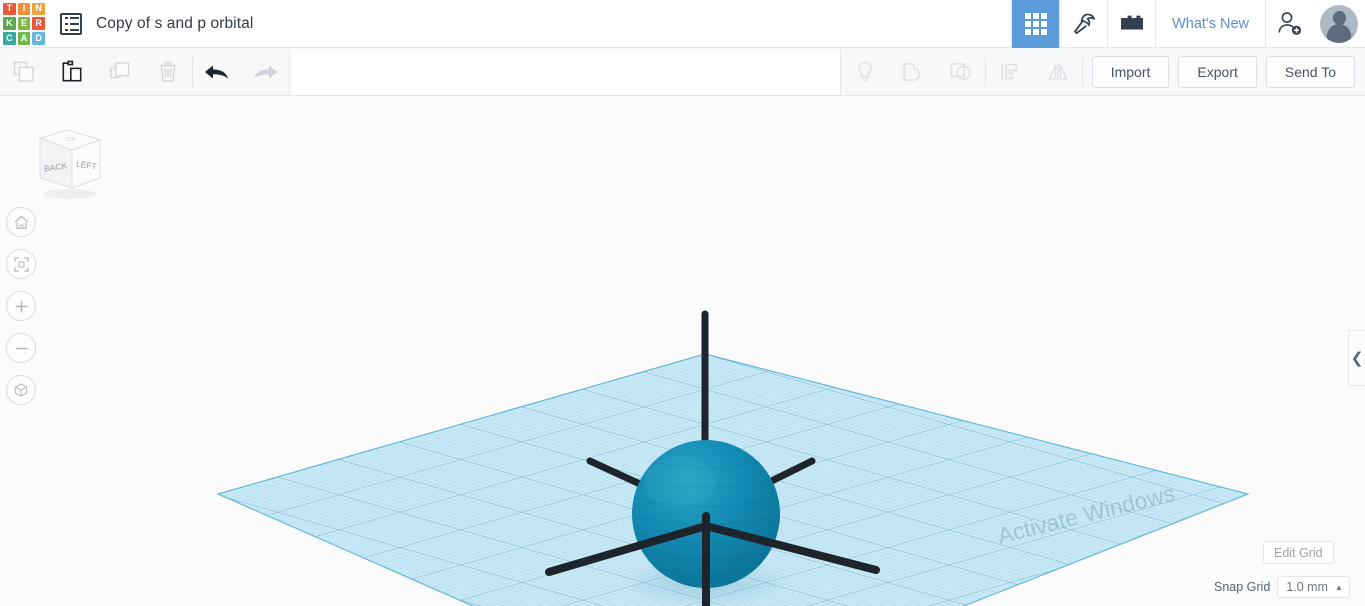 This screenshot has width=1365, height=606. I want to click on history-group, so click(241, 72).